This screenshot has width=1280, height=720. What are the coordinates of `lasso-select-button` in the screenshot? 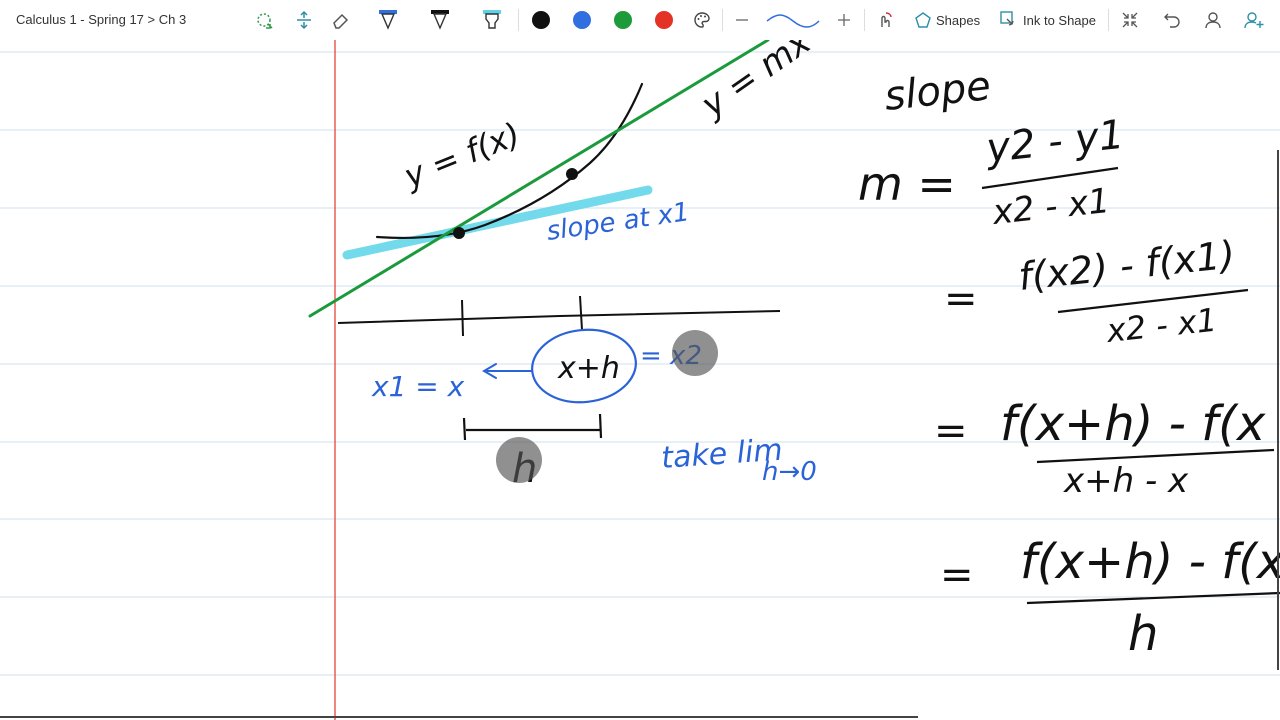 It's located at (264, 20).